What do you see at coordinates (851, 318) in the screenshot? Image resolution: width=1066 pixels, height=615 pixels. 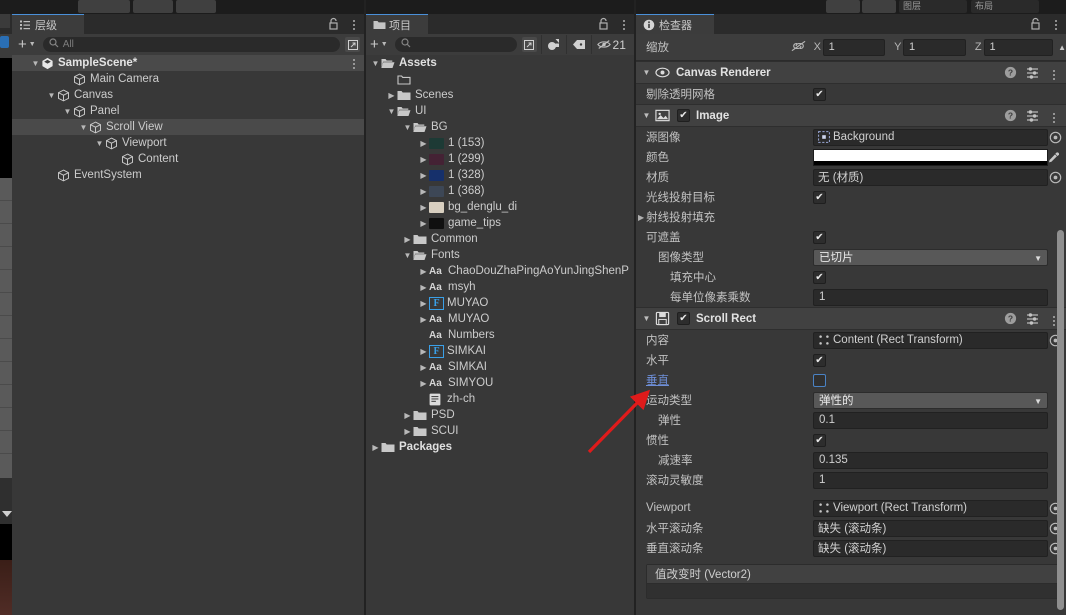 I see `component-header-scroll-rect: ▼ ✔ Scroll Rect?` at bounding box center [851, 318].